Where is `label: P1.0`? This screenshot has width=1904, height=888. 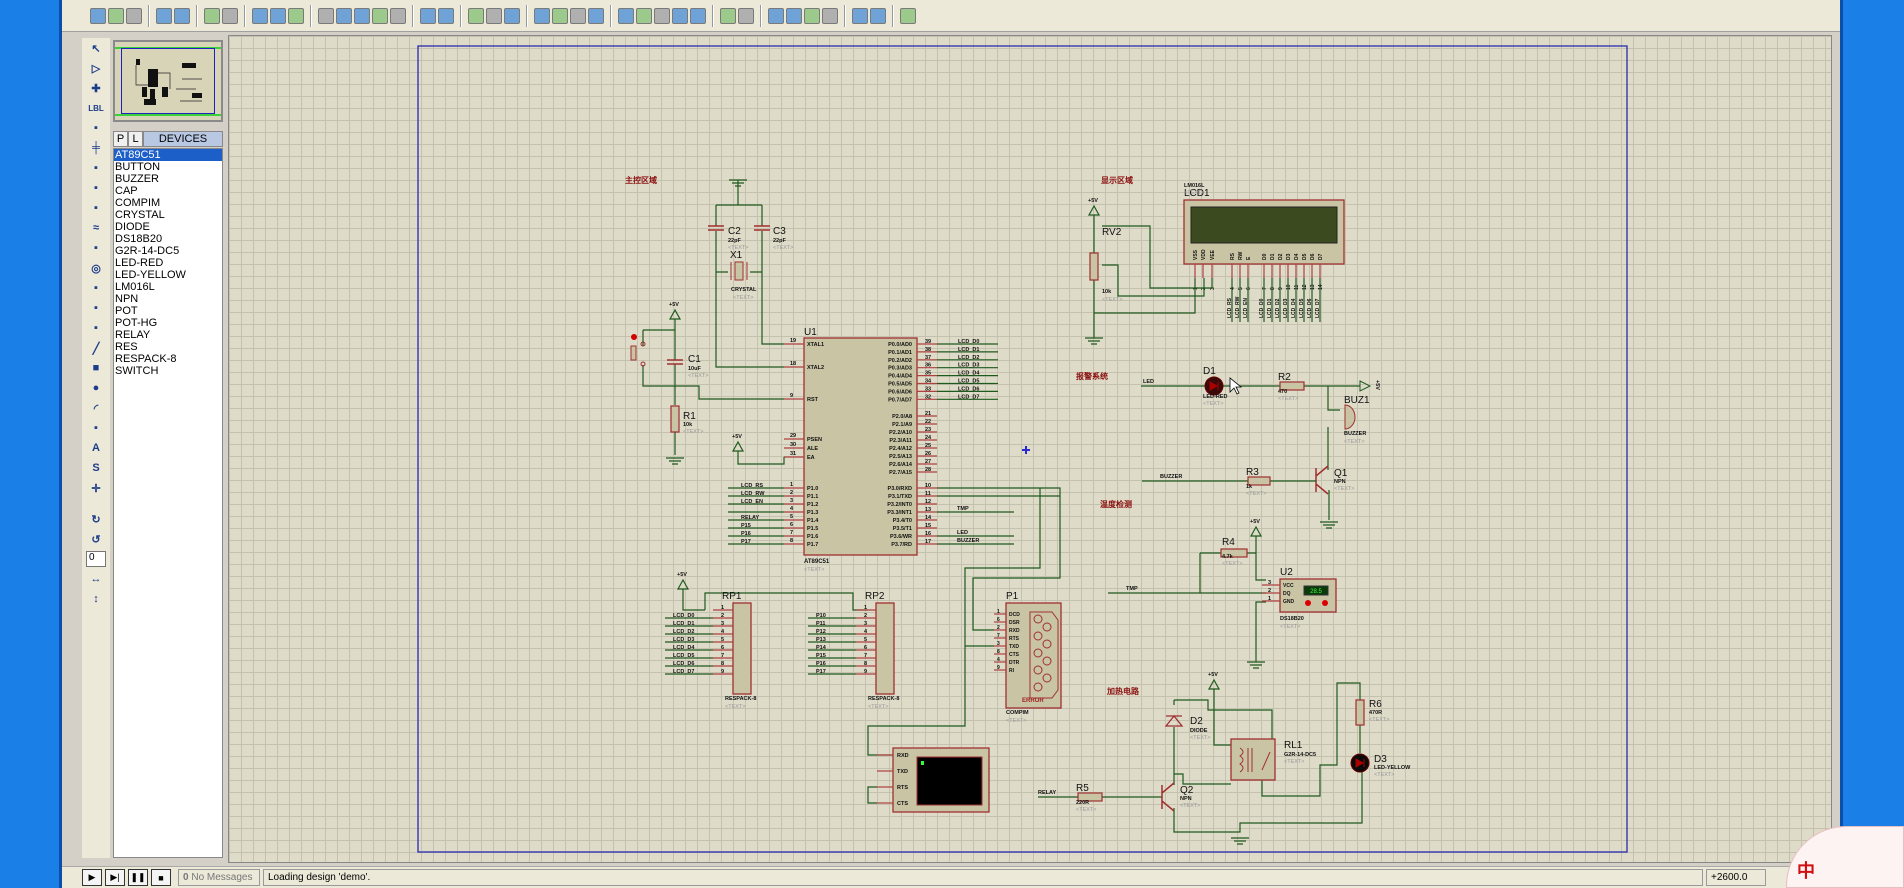 label: P1.0 is located at coordinates (812, 489).